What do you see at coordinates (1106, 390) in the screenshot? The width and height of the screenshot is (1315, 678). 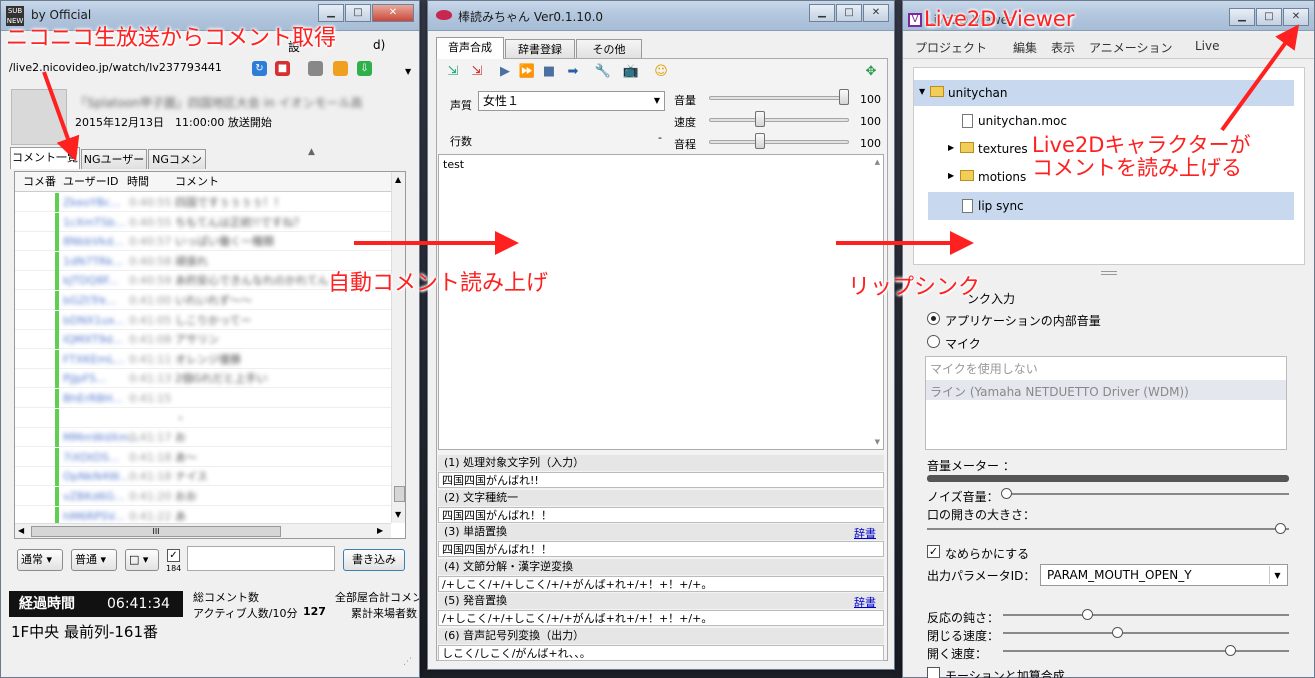 I see `mic-option-line: ライン (Yamaha NETDUETTO Driver (WDM))` at bounding box center [1106, 390].